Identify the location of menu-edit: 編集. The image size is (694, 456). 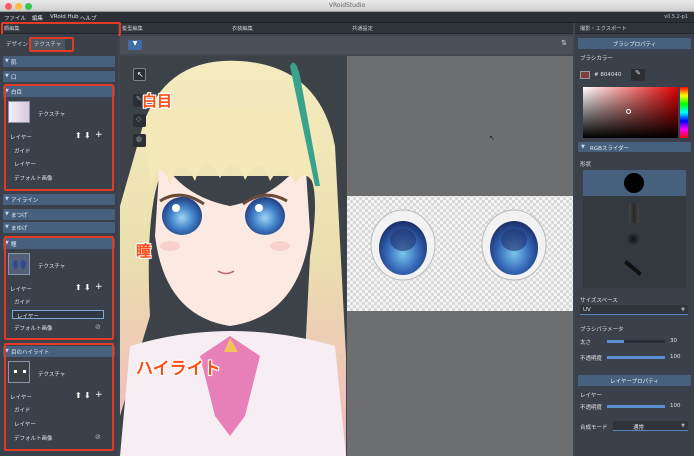
(37, 18).